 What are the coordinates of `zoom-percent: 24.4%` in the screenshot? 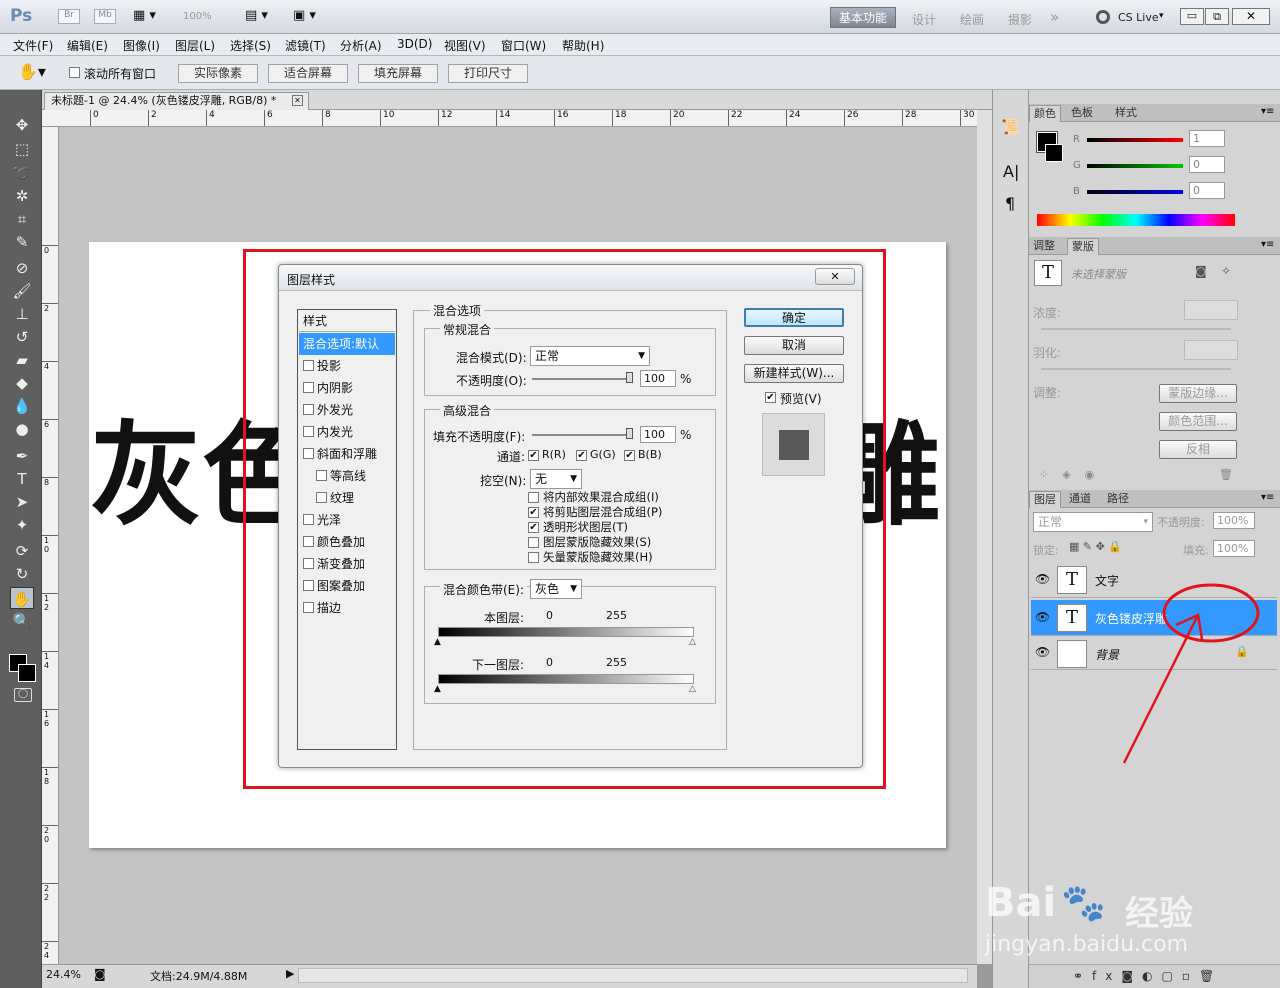 It's located at (63, 974).